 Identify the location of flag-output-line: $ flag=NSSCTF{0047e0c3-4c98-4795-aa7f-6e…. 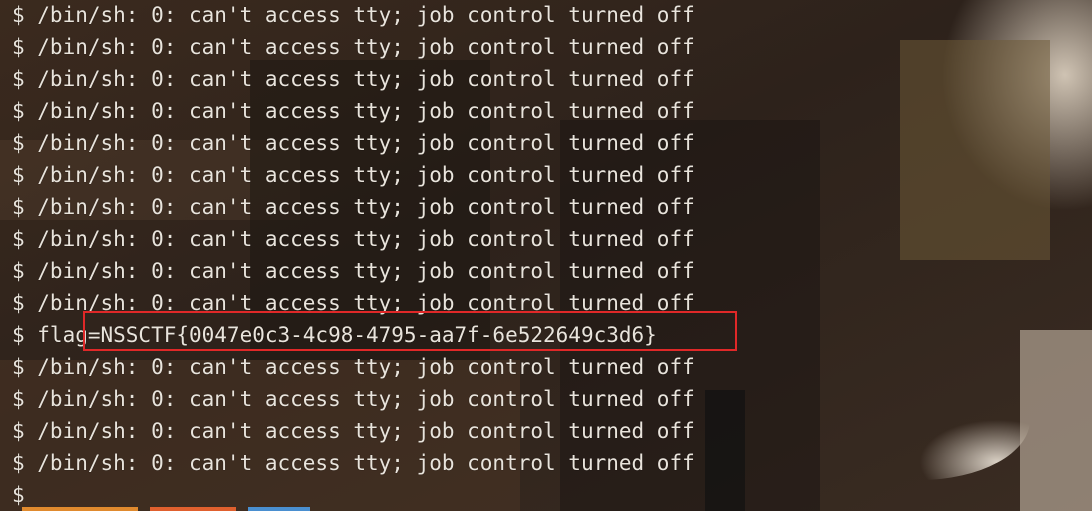
(334, 335).